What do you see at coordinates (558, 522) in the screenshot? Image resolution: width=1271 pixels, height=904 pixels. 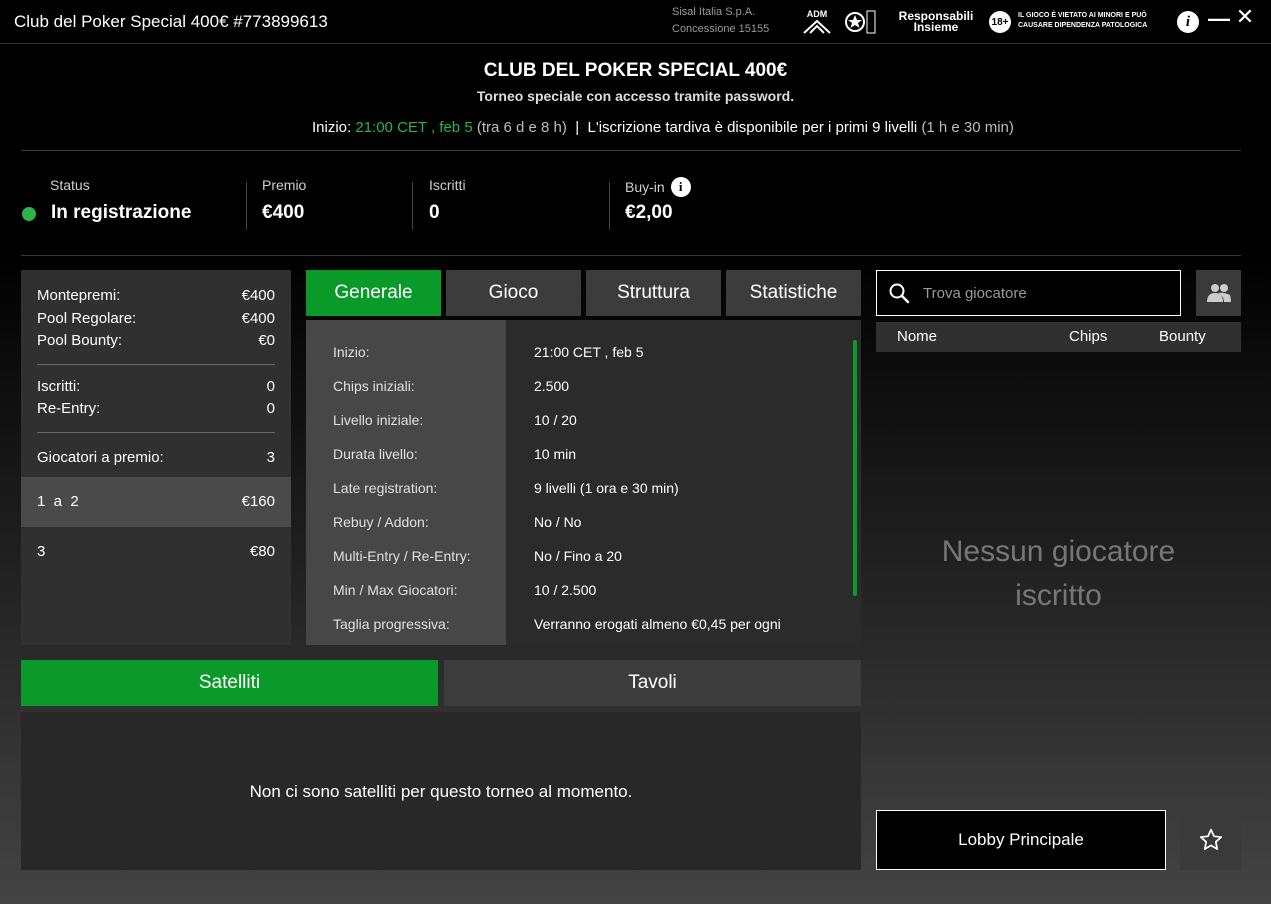 I see `info-value: No / No` at bounding box center [558, 522].